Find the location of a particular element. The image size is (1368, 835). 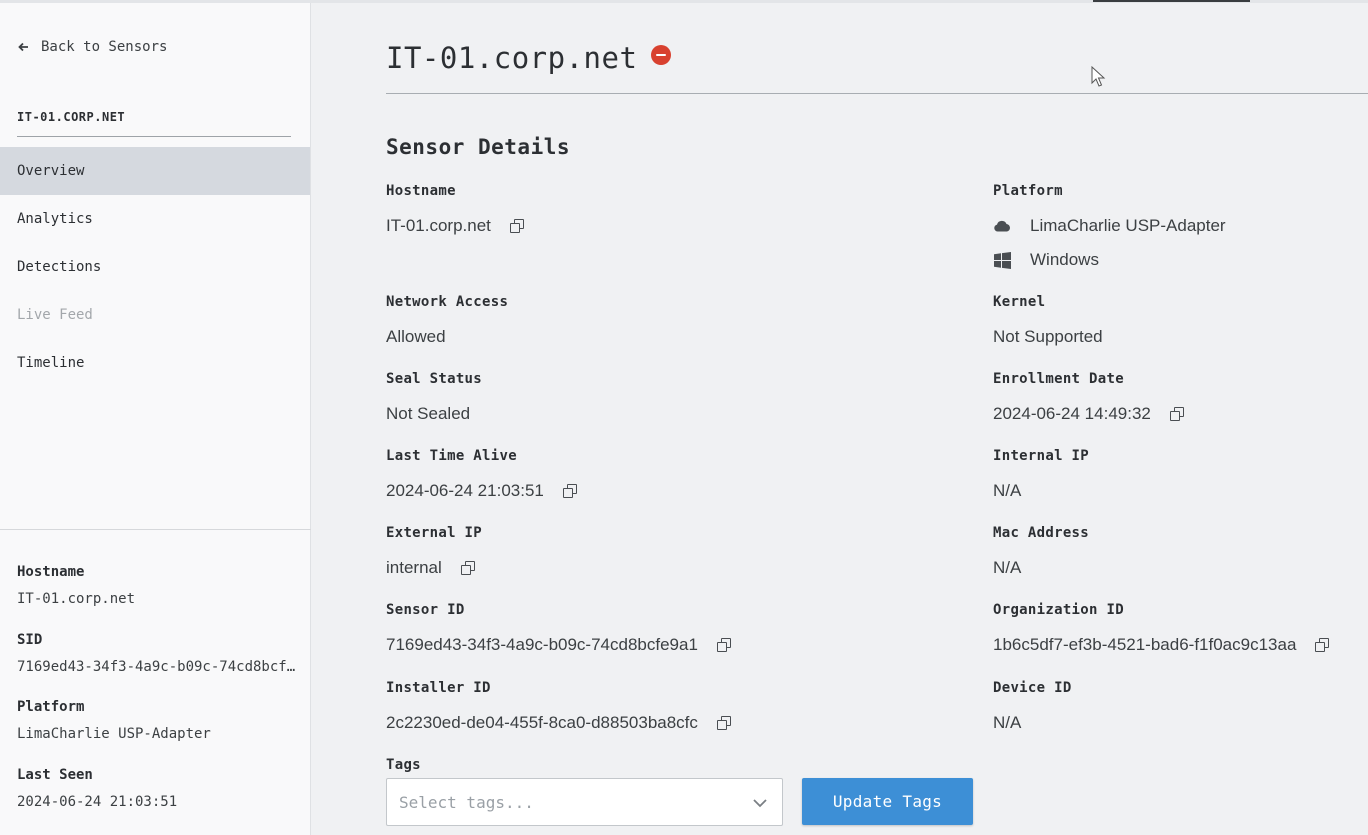

field-label: Device ID is located at coordinates (1032, 688).